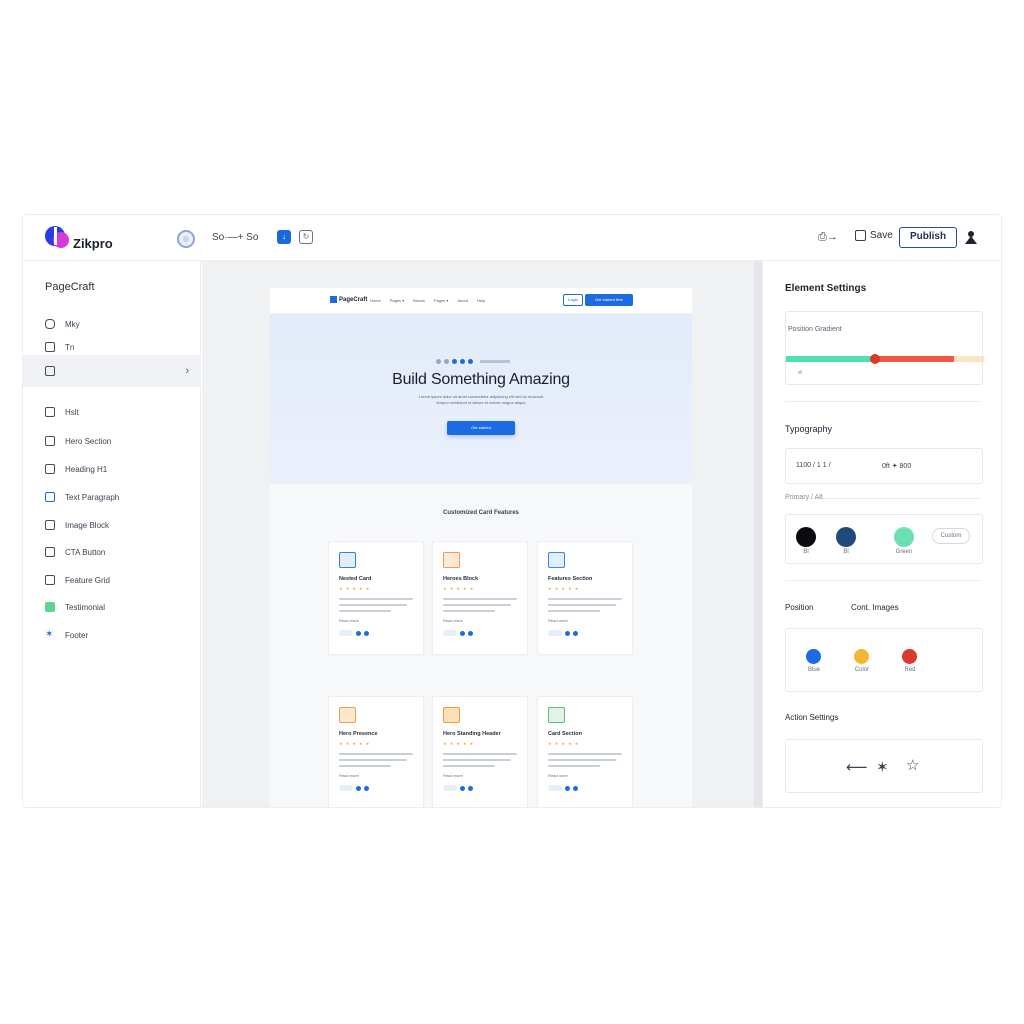 The width and height of the screenshot is (1024, 1024). What do you see at coordinates (375, 300) in the screenshot?
I see `preview-nav-link: Home` at bounding box center [375, 300].